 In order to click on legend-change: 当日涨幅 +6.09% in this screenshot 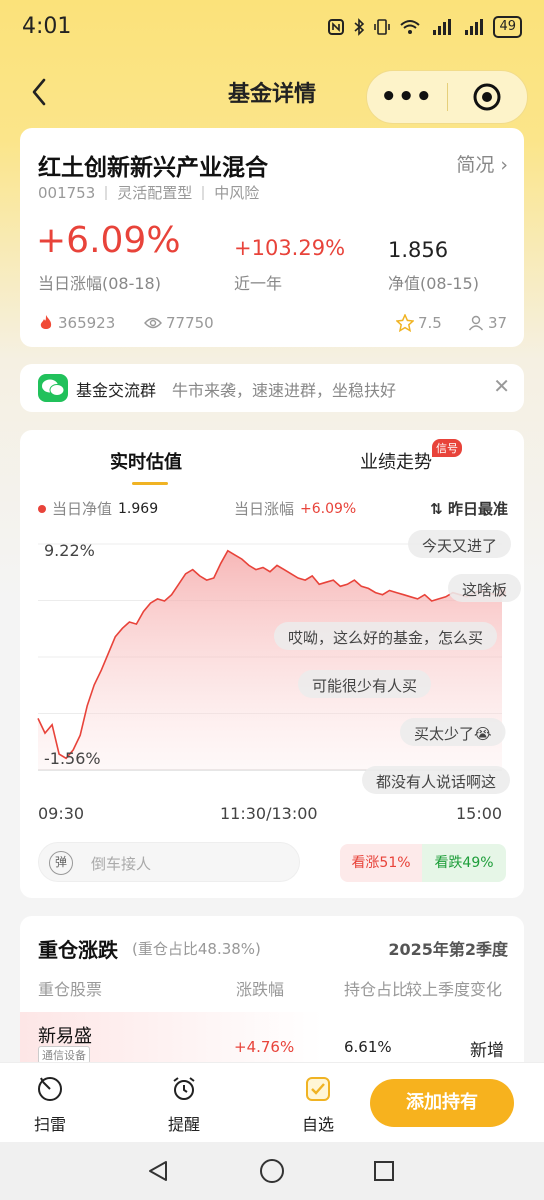, I will do `click(295, 508)`.